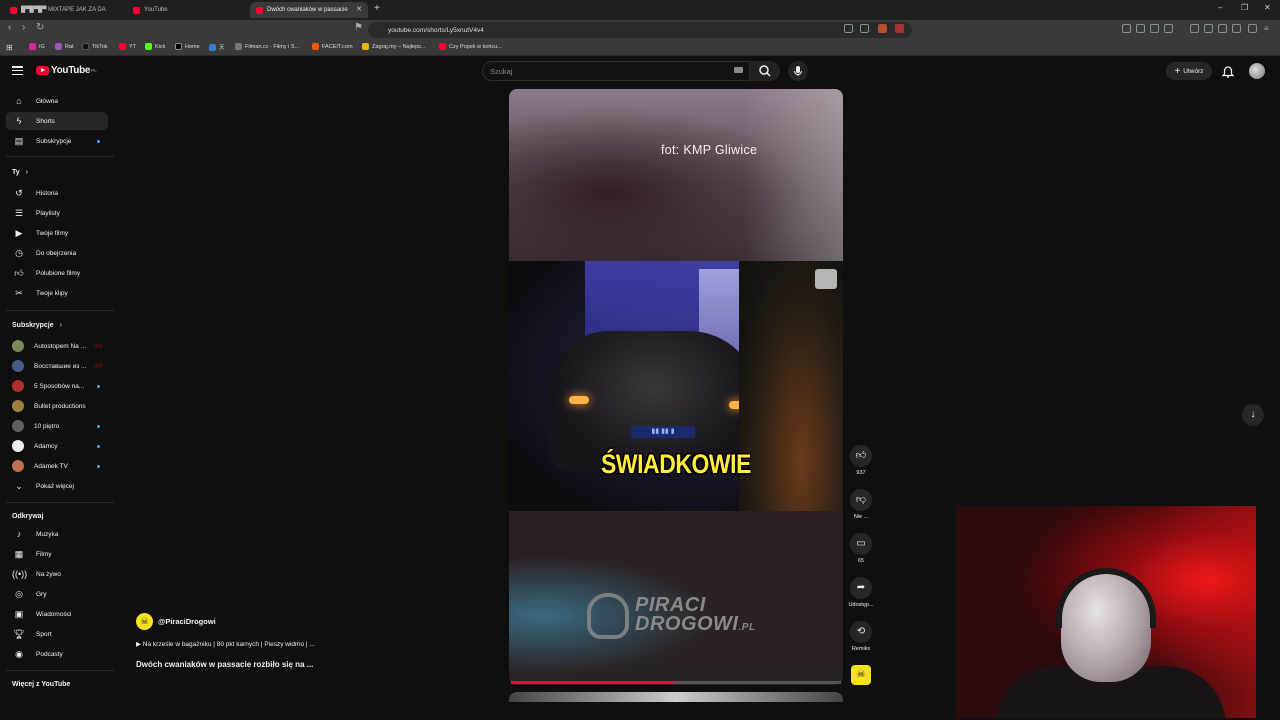 Image resolution: width=1280 pixels, height=720 pixels. What do you see at coordinates (1106, 598) in the screenshot?
I see `headphones` at bounding box center [1106, 598].